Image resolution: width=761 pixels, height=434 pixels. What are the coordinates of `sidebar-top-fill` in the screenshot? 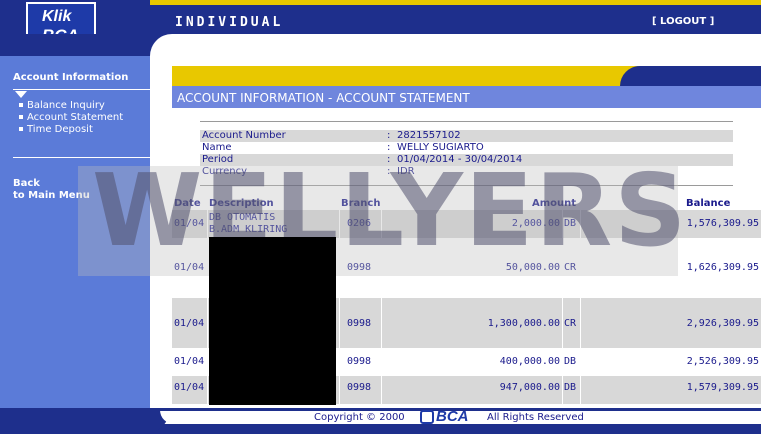 It's located at (75, 45).